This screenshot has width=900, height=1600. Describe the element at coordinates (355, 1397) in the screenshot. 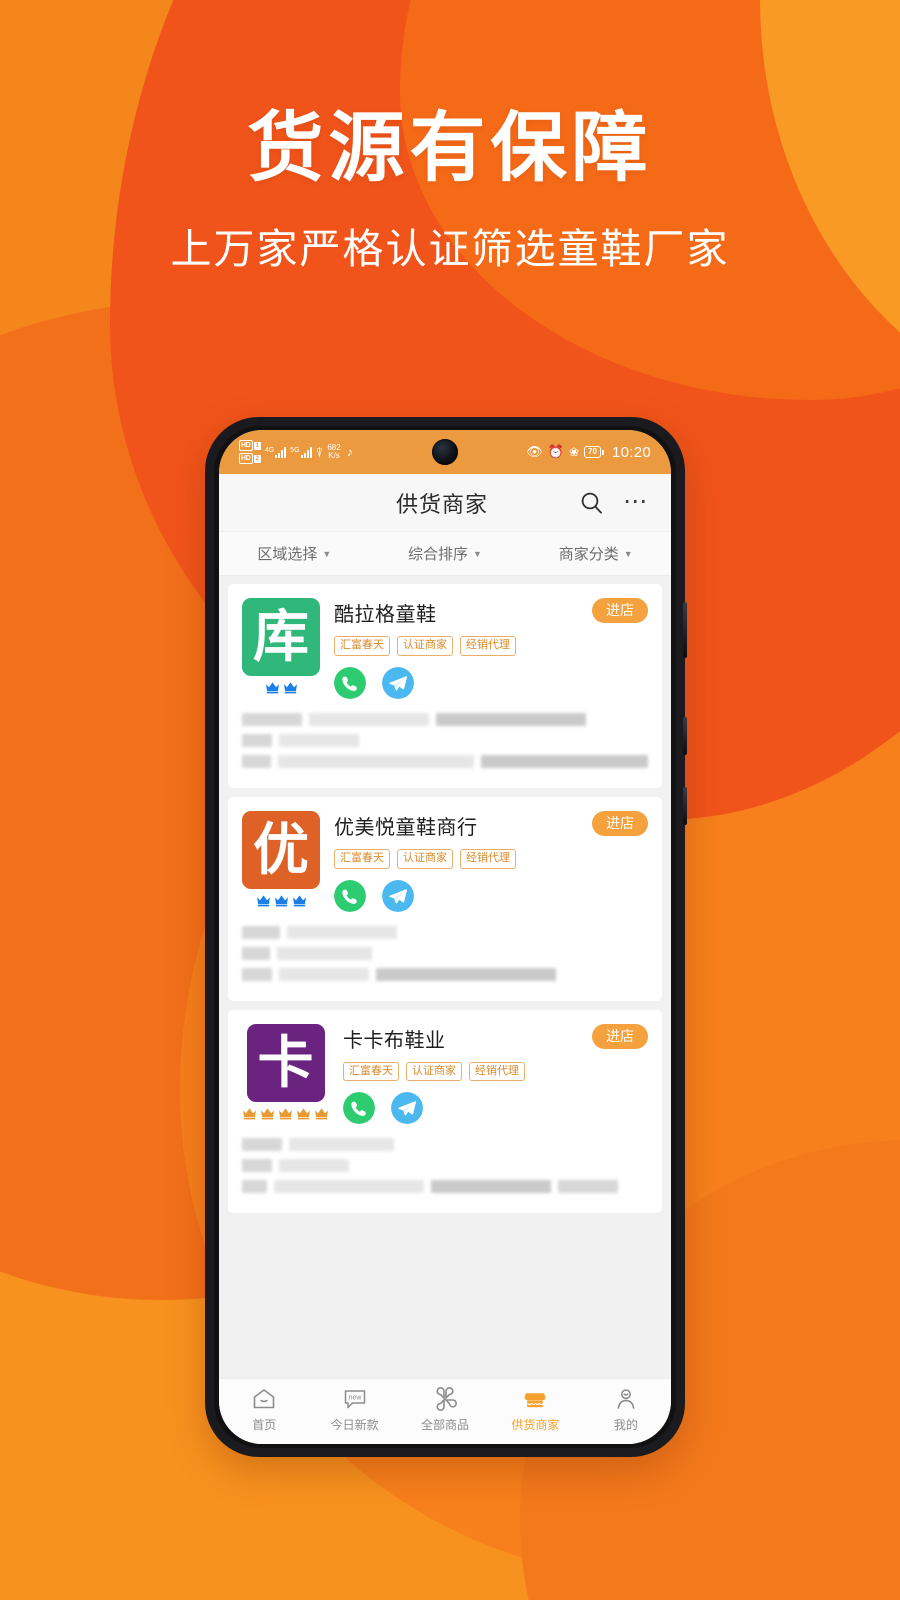

I see `svg-text: new` at that location.